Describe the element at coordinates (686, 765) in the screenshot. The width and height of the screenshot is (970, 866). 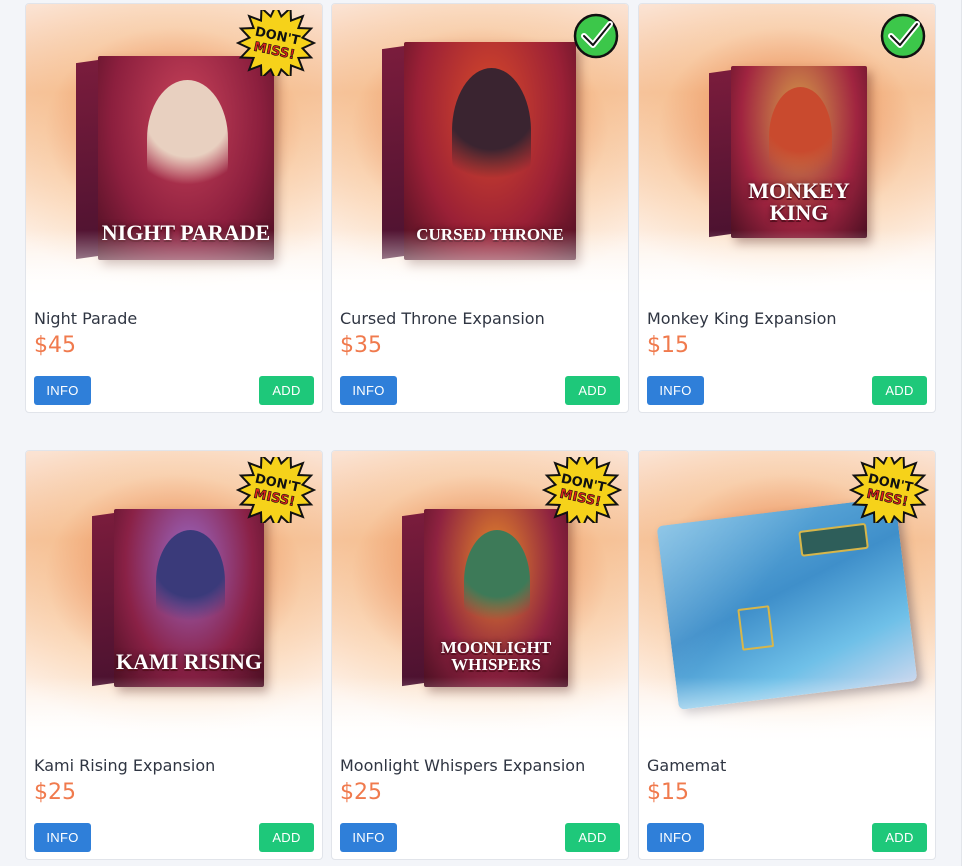
I see `product-title: Gamemat` at that location.